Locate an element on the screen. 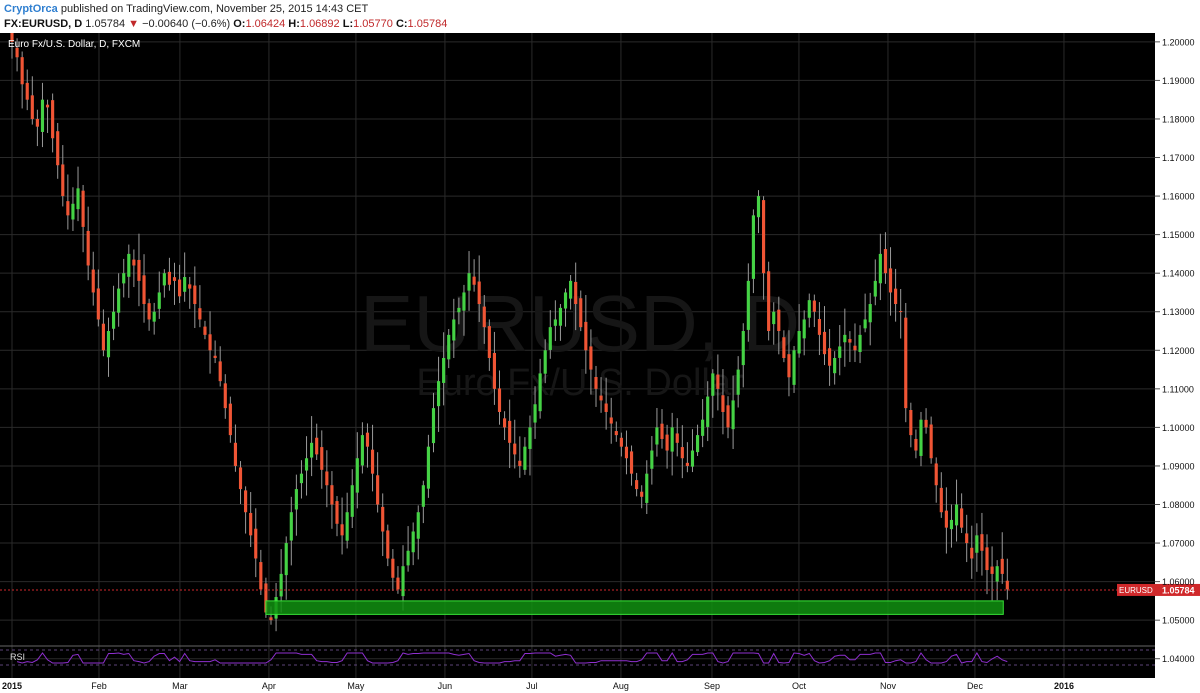  y-tick-label: 1.12000 is located at coordinates (1178, 351).